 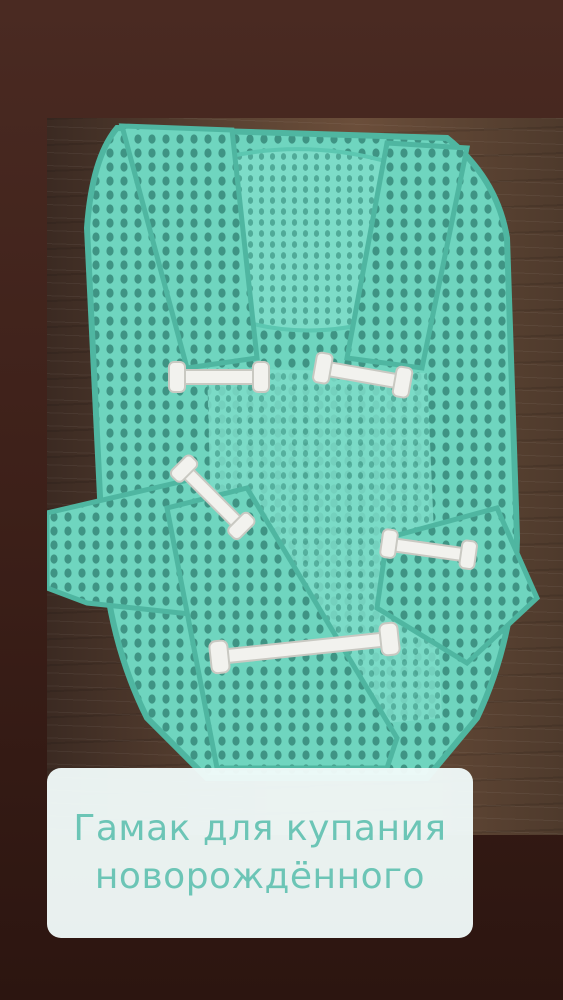 I want to click on caption-line-1: Гамак для купания, so click(x=260, y=828).